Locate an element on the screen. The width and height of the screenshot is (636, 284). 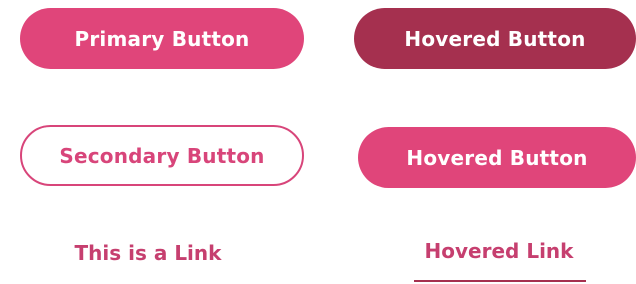
link: This is a Link is located at coordinates (148, 253).